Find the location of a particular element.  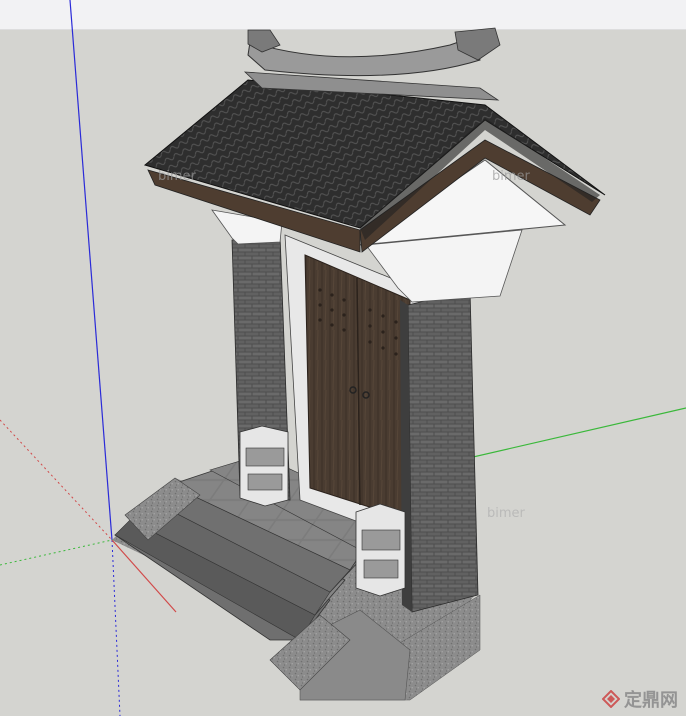

scene-watermark-3: bimer is located at coordinates (506, 513).